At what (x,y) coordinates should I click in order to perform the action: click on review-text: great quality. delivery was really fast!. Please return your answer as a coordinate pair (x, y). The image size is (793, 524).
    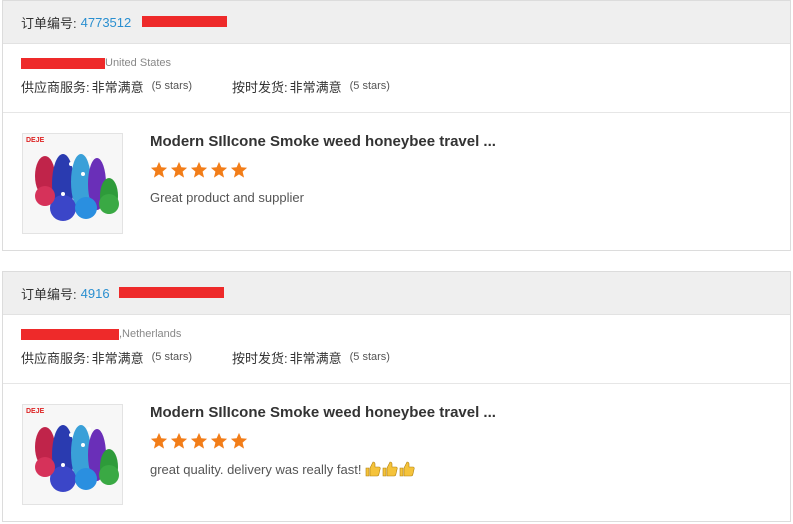
    Looking at the image, I should click on (283, 469).